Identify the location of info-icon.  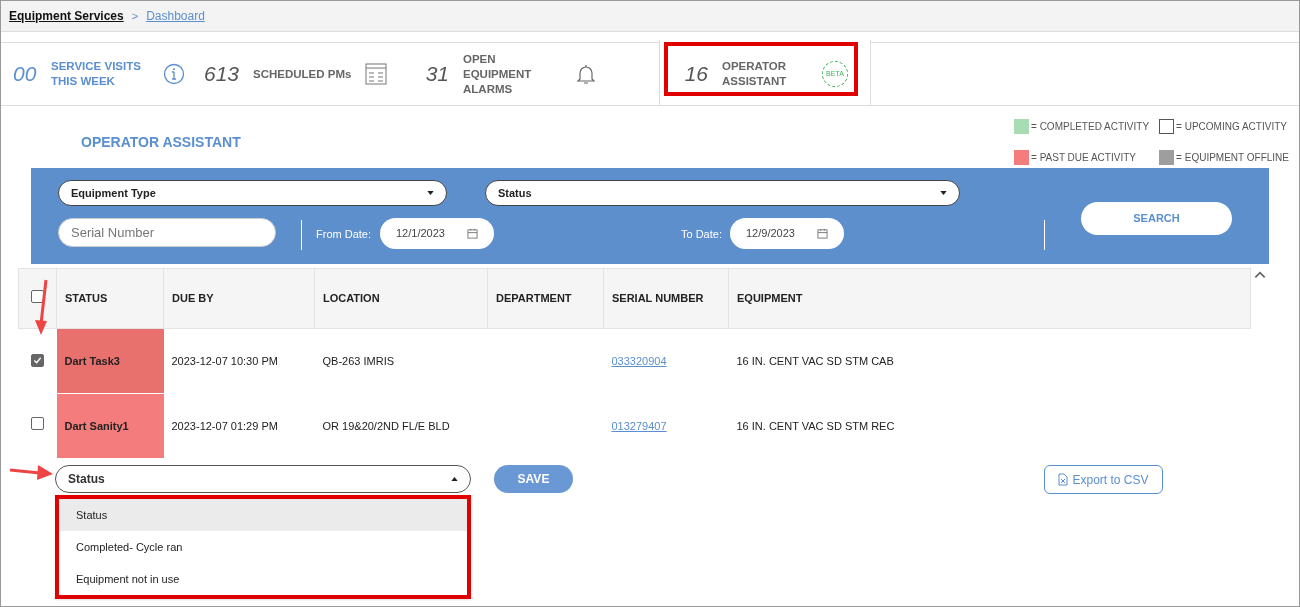
(174, 74).